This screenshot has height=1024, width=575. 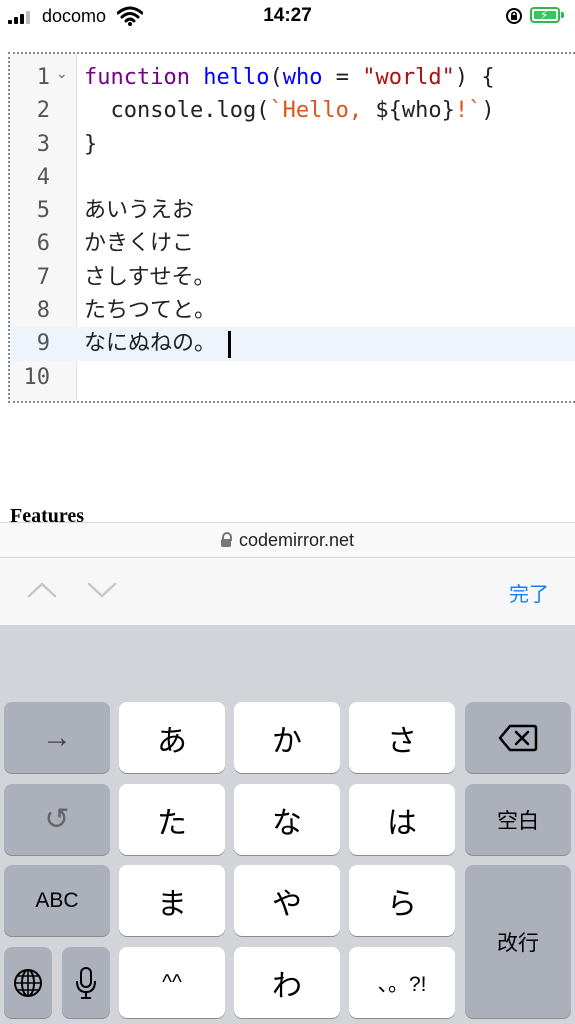 I want to click on line-number: 6, so click(x=43, y=244).